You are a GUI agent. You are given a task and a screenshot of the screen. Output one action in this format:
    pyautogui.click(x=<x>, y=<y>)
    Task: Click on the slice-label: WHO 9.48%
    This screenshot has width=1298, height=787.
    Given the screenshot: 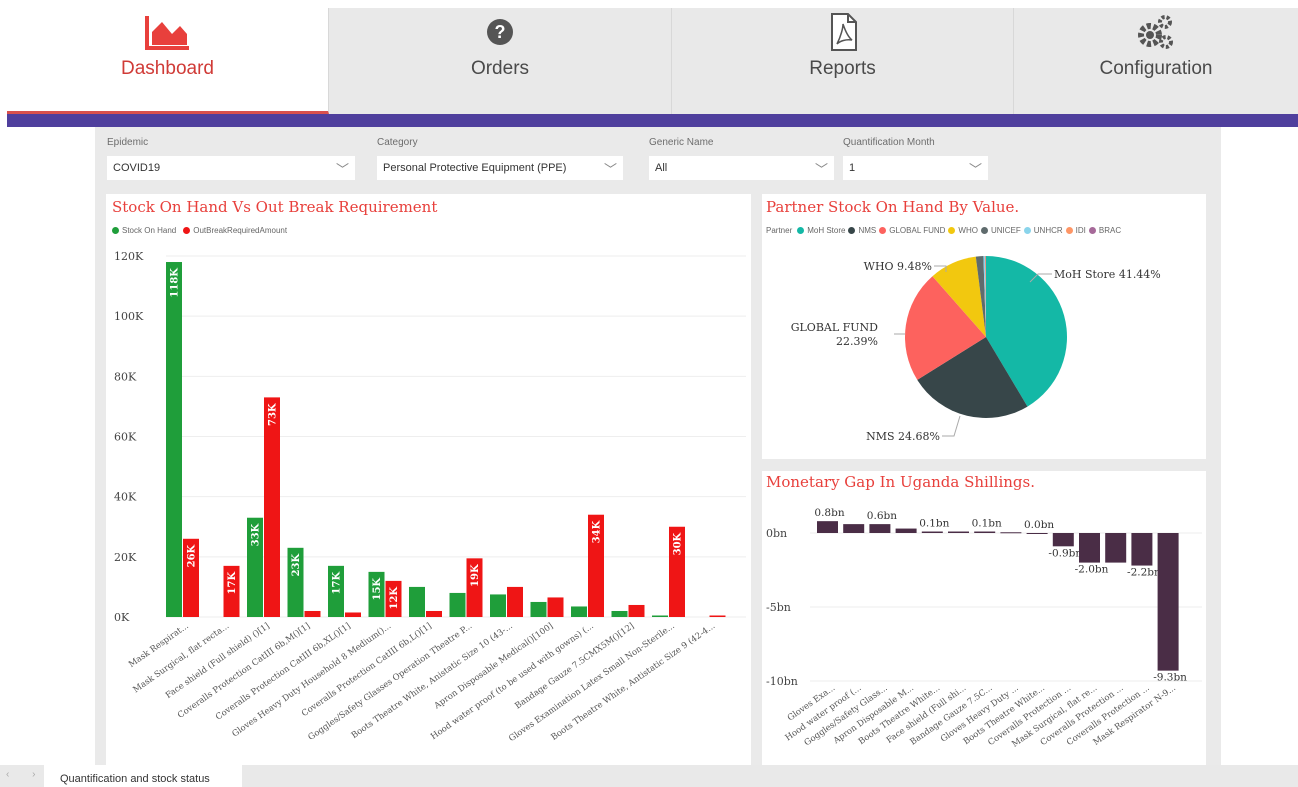 What is the action you would take?
    pyautogui.click(x=898, y=266)
    